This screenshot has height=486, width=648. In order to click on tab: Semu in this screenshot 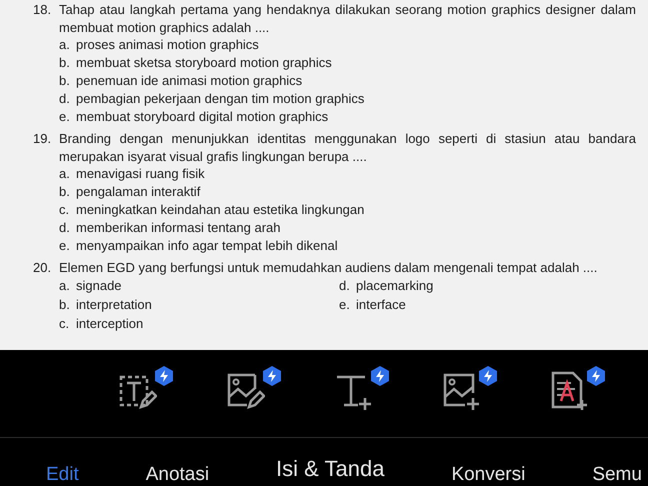, I will do `click(617, 475)`.